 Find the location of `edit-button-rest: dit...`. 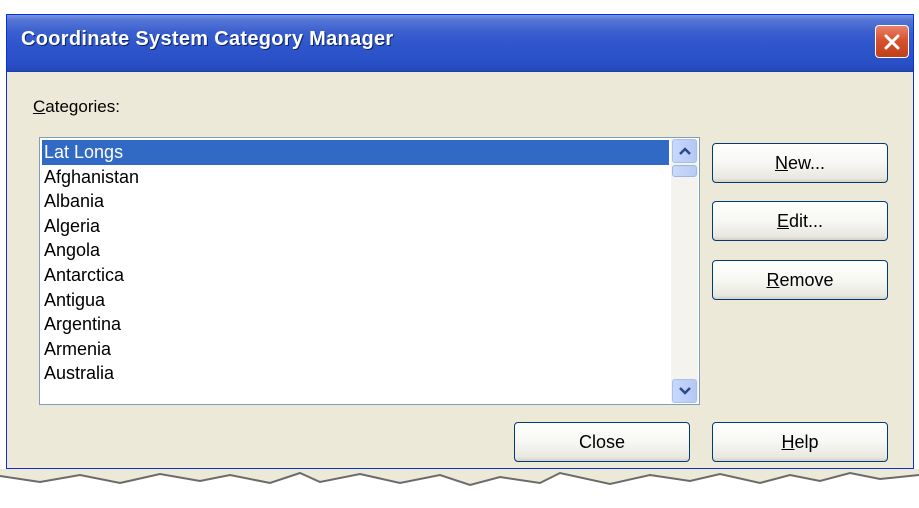

edit-button-rest: dit... is located at coordinates (806, 220).